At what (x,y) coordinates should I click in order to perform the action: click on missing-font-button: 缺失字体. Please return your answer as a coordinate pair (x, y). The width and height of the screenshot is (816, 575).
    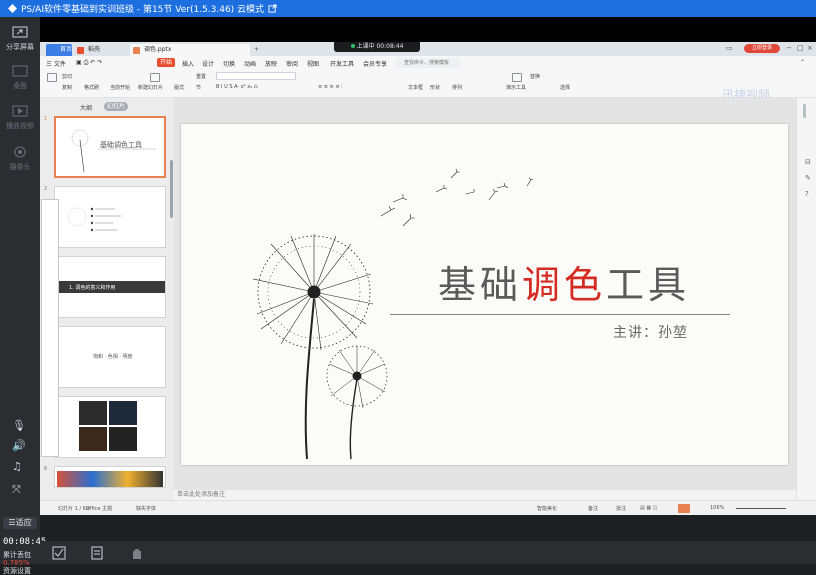
    Looking at the image, I should click on (146, 508).